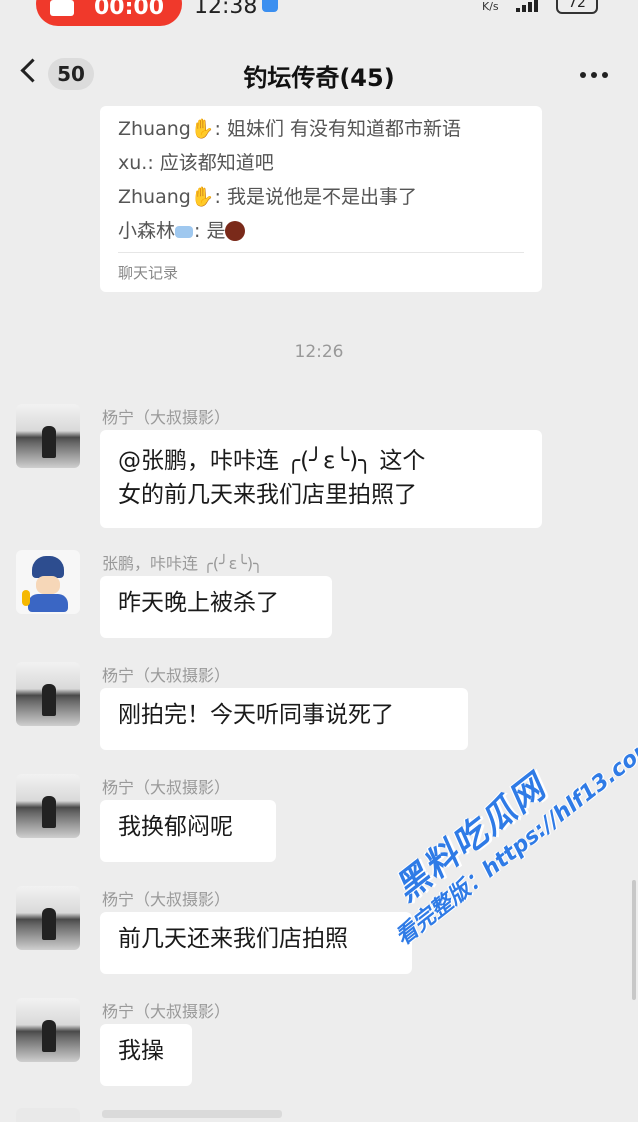 Image resolution: width=638 pixels, height=1122 pixels. I want to click on message-text-line: 刚拍完！今天听同事说死了, so click(256, 715).